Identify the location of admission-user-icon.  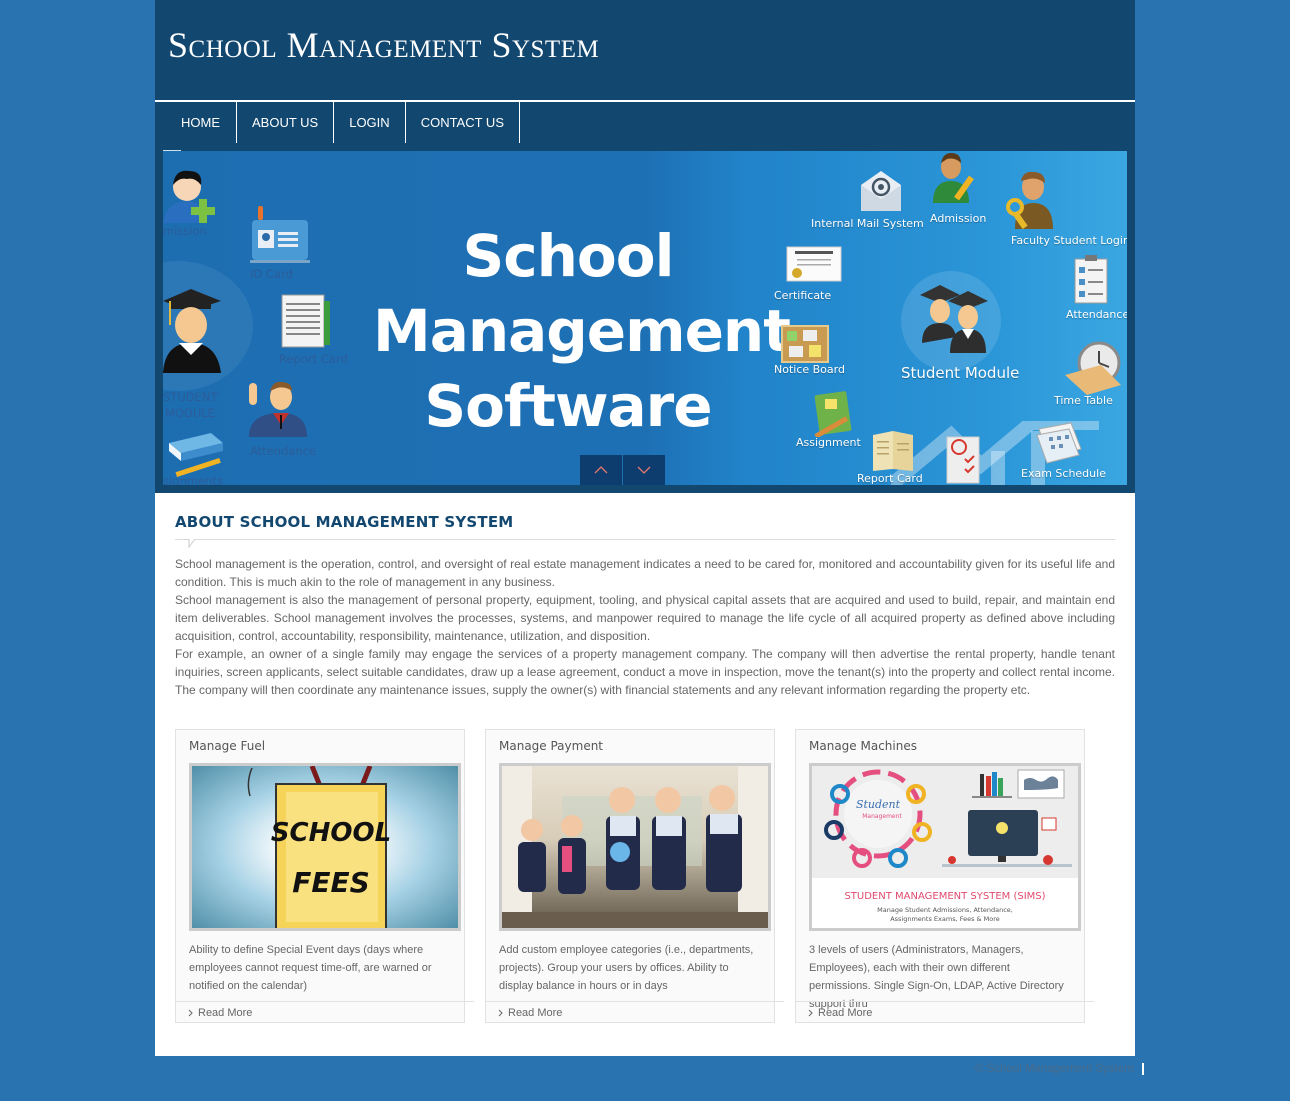
(189, 196).